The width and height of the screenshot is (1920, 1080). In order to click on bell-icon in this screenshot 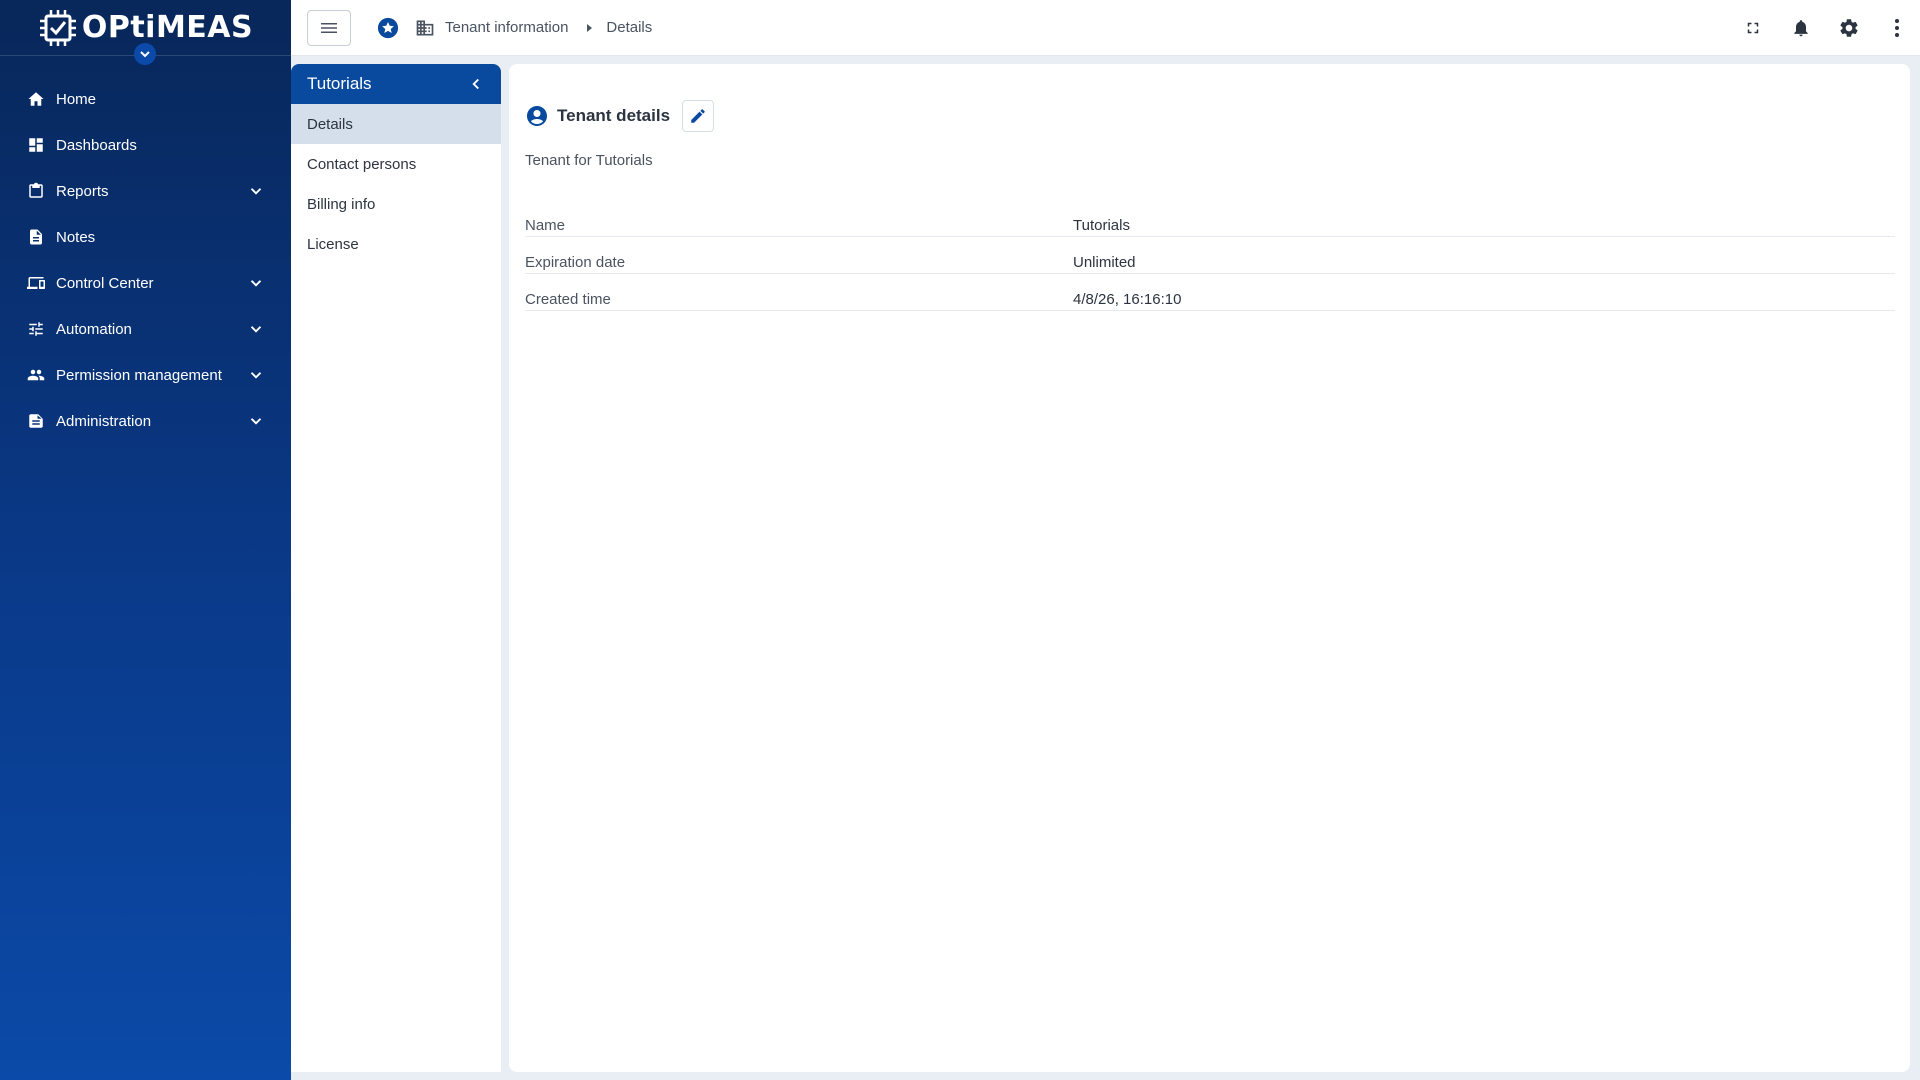, I will do `click(1801, 27)`.